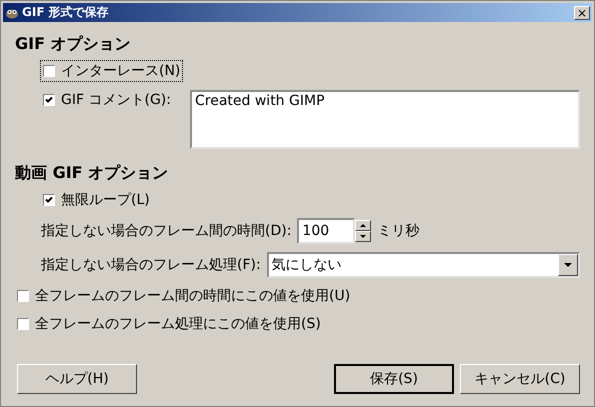 The image size is (595, 407). What do you see at coordinates (166, 231) in the screenshot?
I see `delay-label: 指定しない場合のフレーム間の時間(D):` at bounding box center [166, 231].